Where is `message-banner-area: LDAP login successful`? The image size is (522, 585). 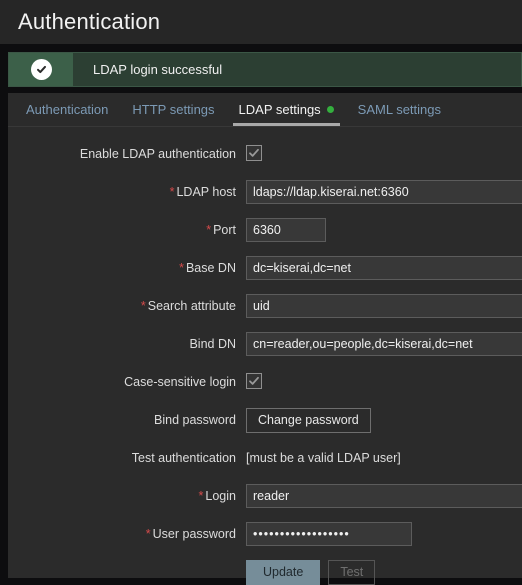 message-banner-area: LDAP login successful is located at coordinates (261, 68).